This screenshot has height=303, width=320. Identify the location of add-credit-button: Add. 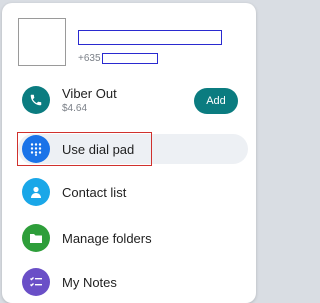
(216, 101).